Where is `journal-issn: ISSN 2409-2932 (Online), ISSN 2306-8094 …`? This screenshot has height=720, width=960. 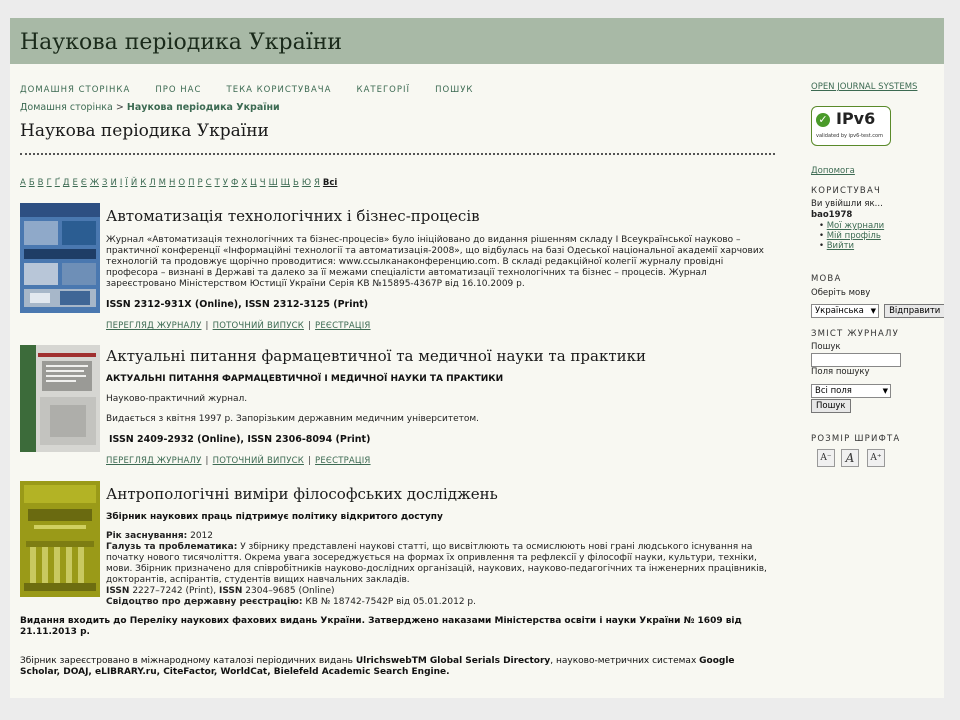 journal-issn: ISSN 2409-2932 (Online), ISSN 2306-8094 … is located at coordinates (240, 439).